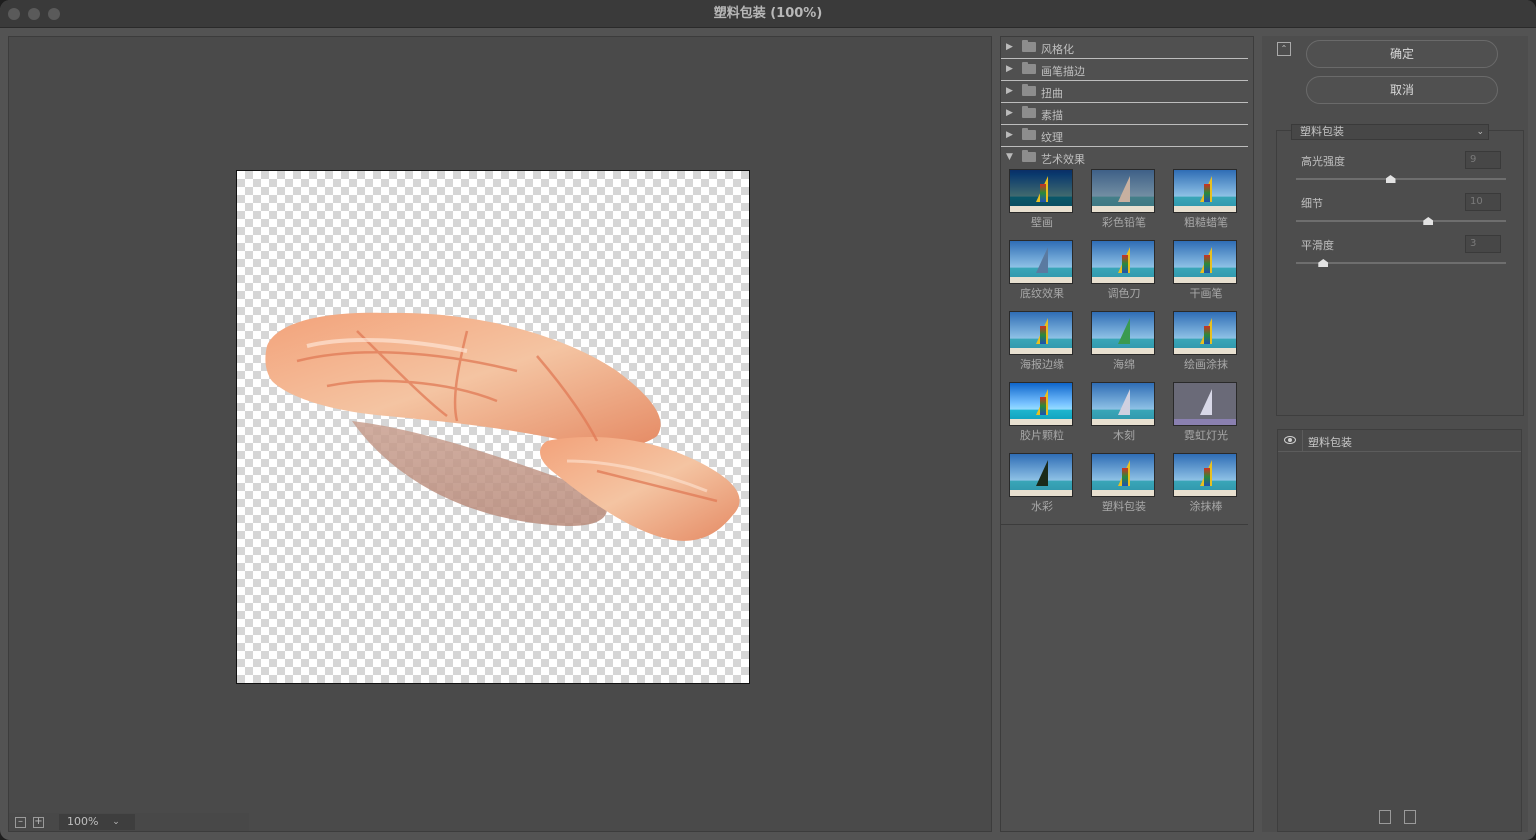 The image size is (1536, 840). Describe the element at coordinates (1124, 92) in the screenshot. I see `category-distort: ▶ 扭曲` at that location.